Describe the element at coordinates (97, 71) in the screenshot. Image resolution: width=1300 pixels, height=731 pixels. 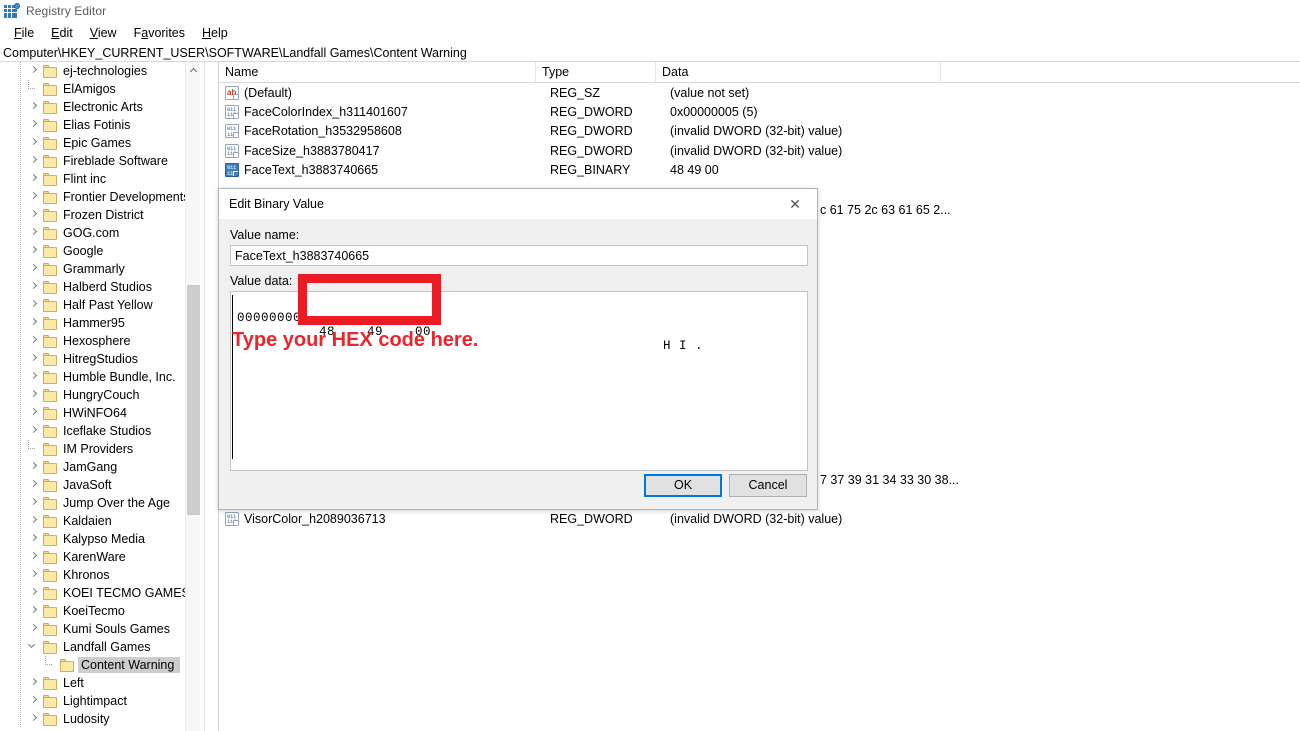
I see `tree-item-ej-technologies: ej-technologies` at that location.